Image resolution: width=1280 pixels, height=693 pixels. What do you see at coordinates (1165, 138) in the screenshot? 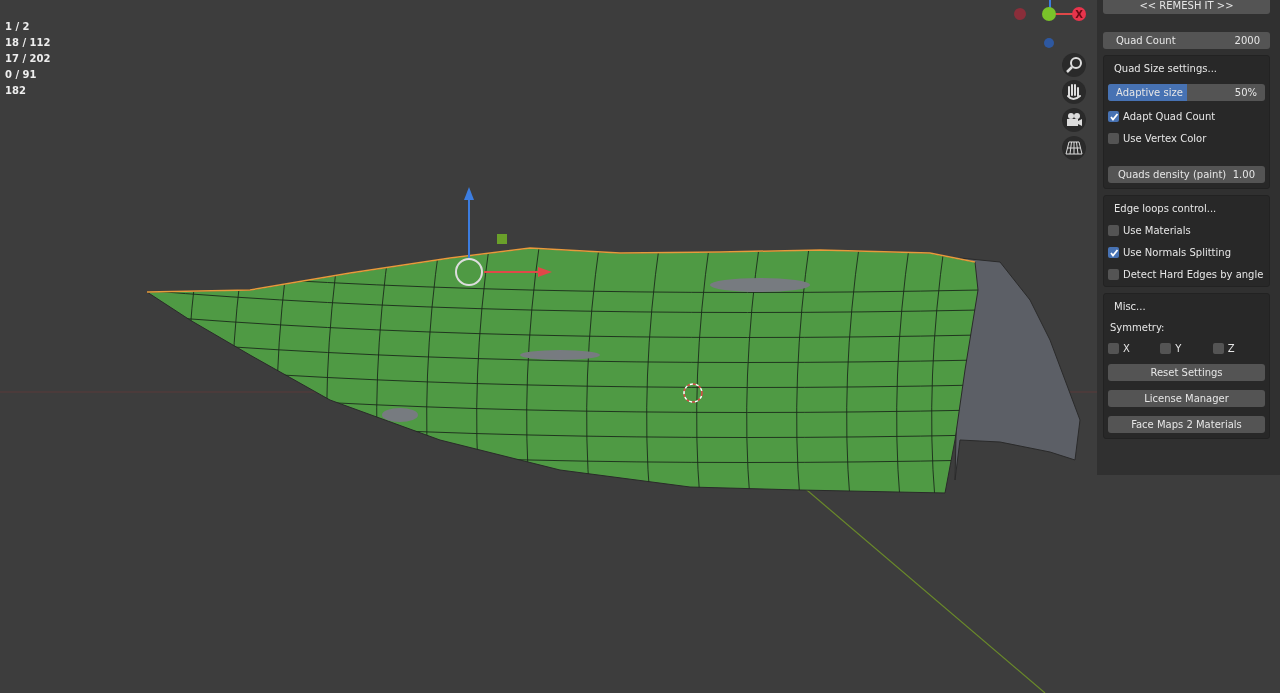
I see `checkbox-label: Use Vertex Color` at bounding box center [1165, 138].